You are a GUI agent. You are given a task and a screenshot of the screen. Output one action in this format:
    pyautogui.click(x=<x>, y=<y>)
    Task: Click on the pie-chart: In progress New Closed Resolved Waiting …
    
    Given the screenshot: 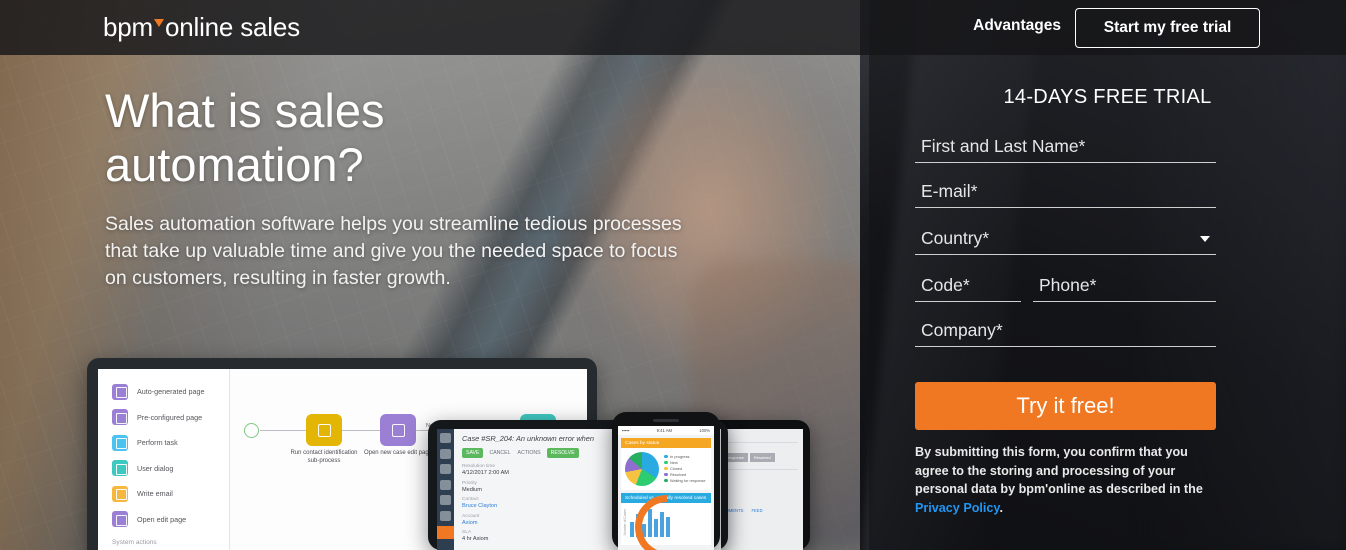 What is the action you would take?
    pyautogui.click(x=666, y=469)
    